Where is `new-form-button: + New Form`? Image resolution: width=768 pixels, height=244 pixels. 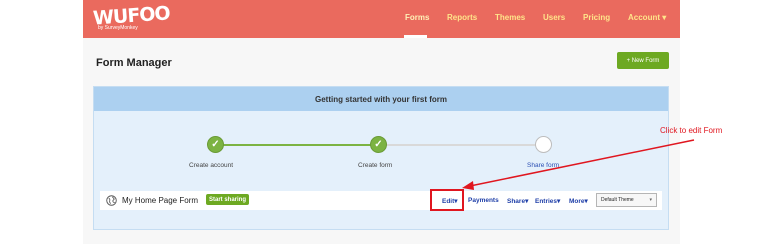
new-form-button: + New Form is located at coordinates (643, 60).